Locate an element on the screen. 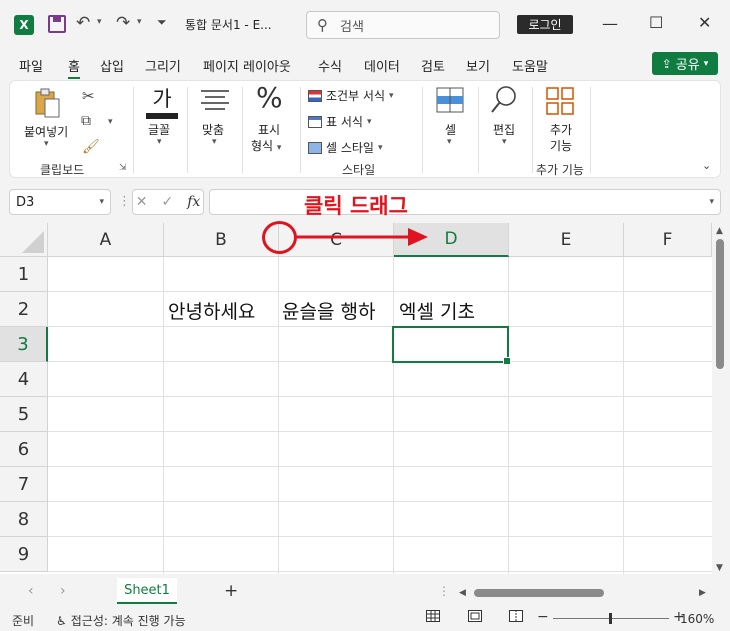  customize-toolbar-icon: ⏷ is located at coordinates (162, 22).